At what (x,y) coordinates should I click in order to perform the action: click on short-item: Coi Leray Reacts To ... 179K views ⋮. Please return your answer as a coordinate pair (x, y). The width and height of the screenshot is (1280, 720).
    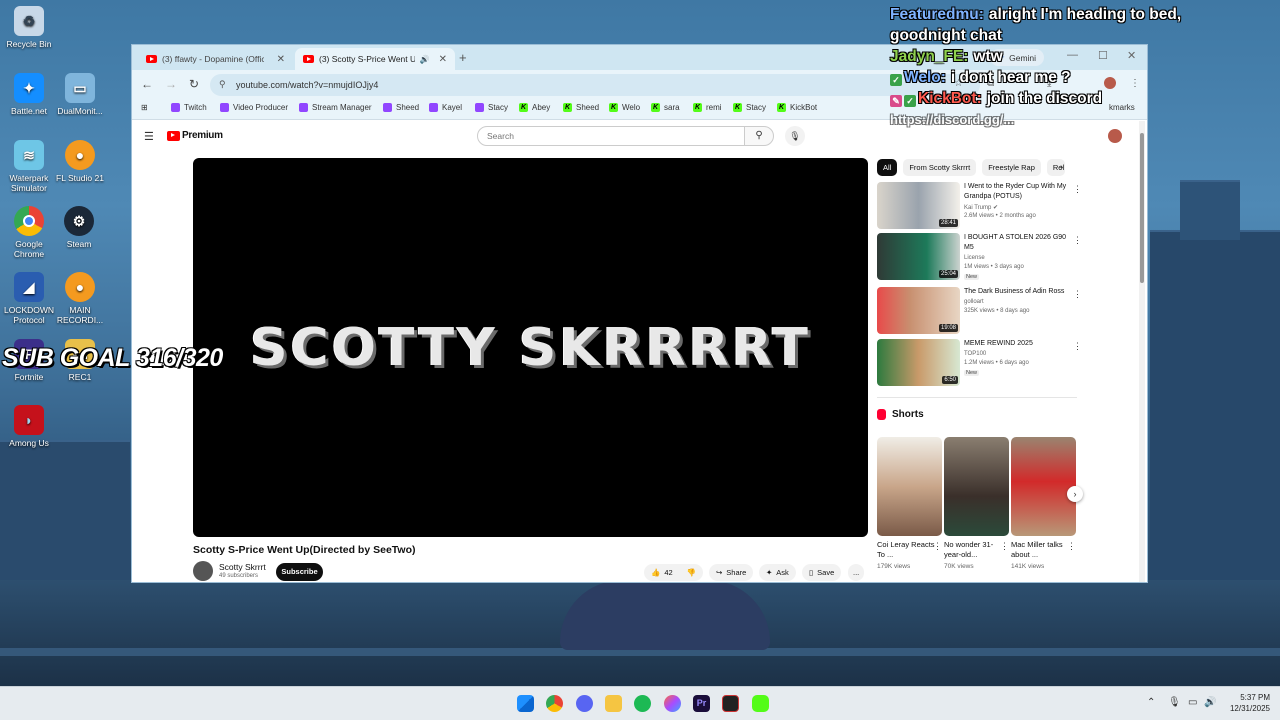
    Looking at the image, I should click on (909, 503).